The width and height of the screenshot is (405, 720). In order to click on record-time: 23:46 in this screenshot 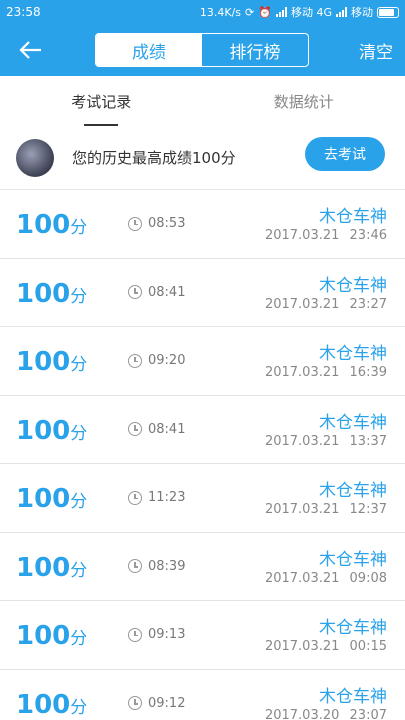, I will do `click(368, 235)`.